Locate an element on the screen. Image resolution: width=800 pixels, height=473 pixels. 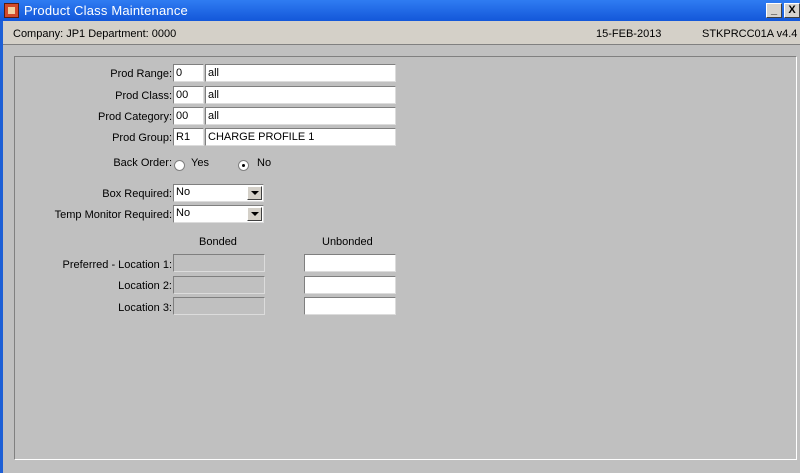
current-date: 15-FEB-2013 is located at coordinates (629, 34).